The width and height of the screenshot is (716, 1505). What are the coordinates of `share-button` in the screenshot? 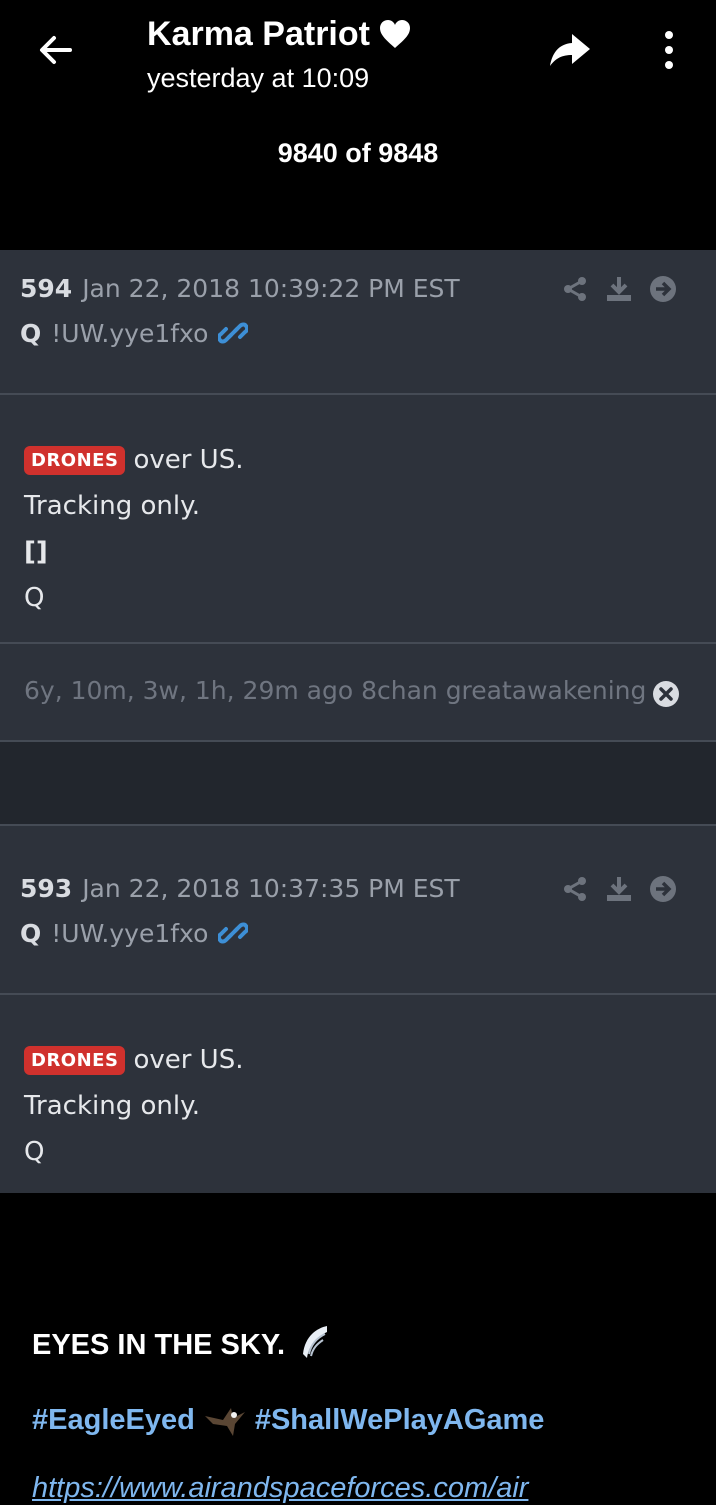 It's located at (570, 50).